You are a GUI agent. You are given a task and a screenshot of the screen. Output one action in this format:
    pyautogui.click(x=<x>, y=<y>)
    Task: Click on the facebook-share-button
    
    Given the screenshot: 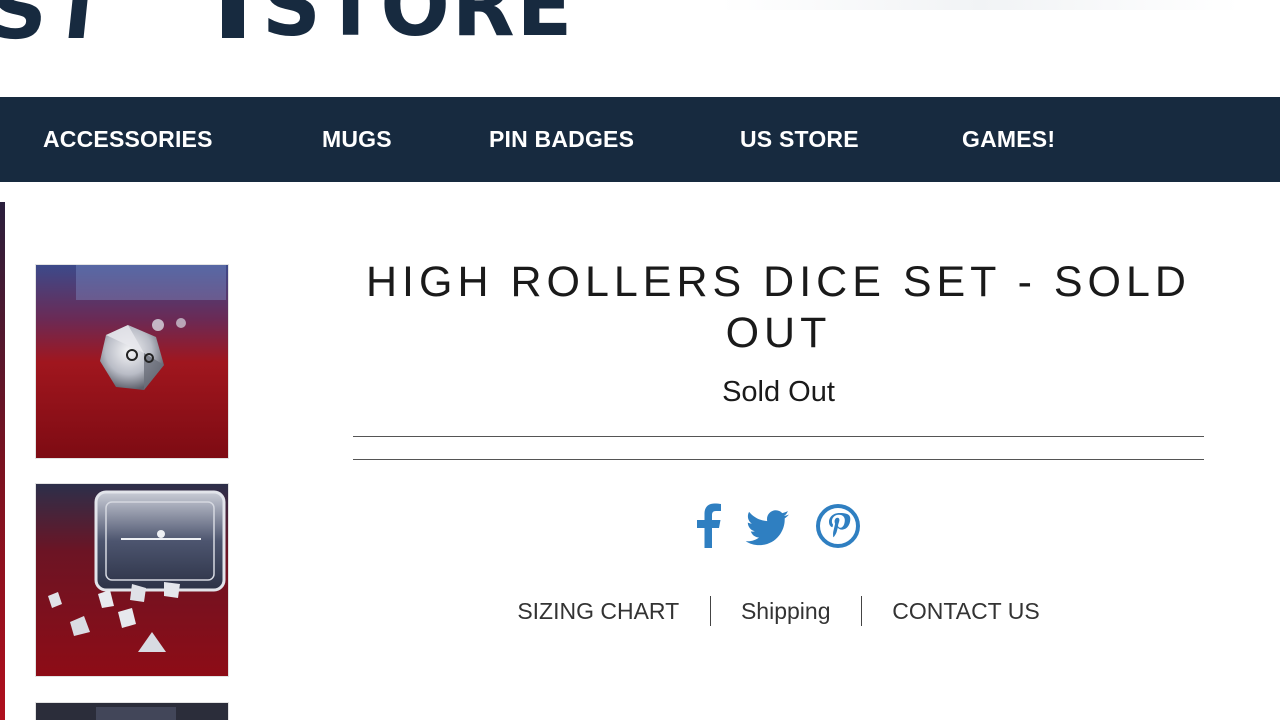 What is the action you would take?
    pyautogui.click(x=708, y=526)
    